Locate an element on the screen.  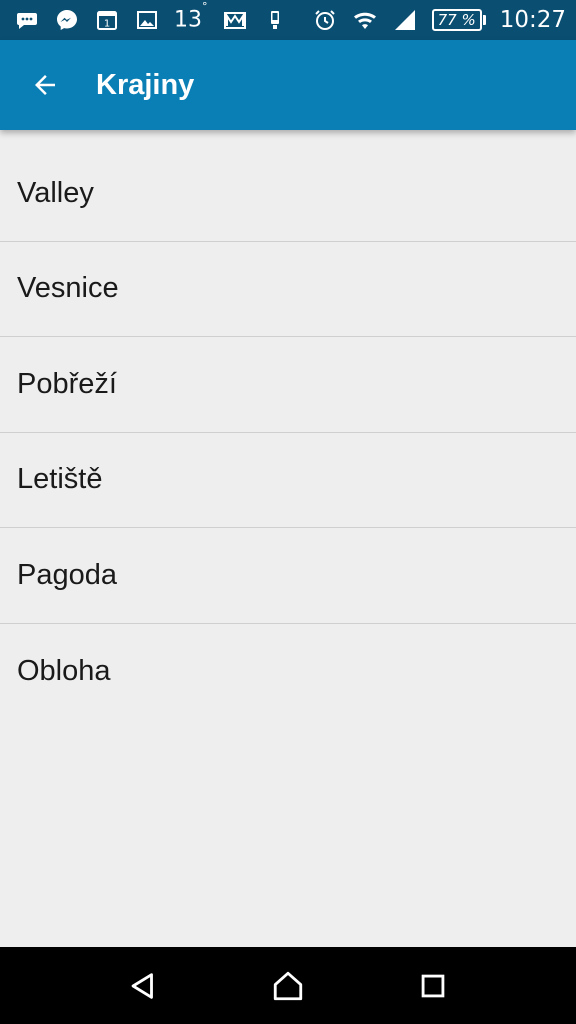
calendar-icon: 1 is located at coordinates (107, 20).